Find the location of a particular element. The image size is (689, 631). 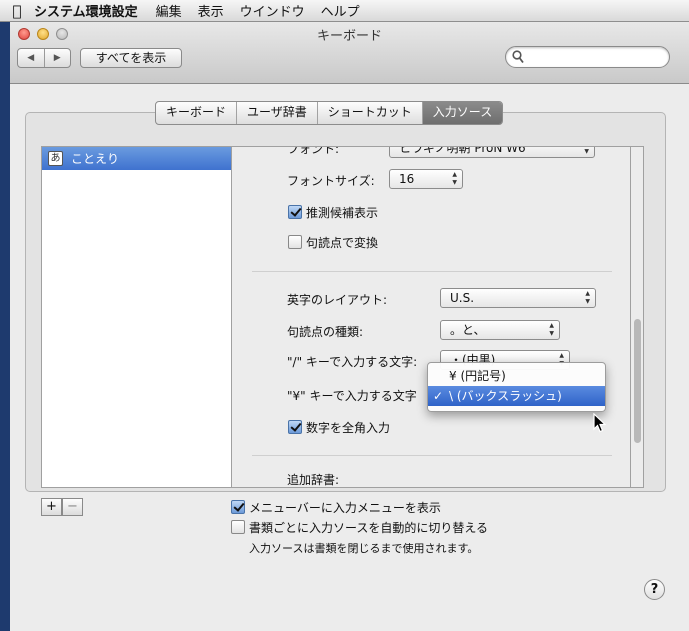

alpha-layout-popup: U.S. ▲ ▼ is located at coordinates (518, 298).